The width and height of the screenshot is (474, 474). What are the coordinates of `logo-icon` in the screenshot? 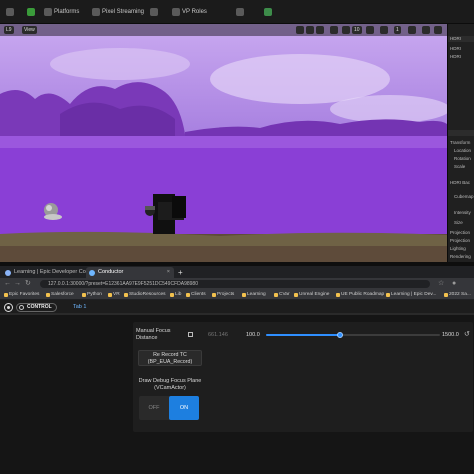 It's located at (8, 307).